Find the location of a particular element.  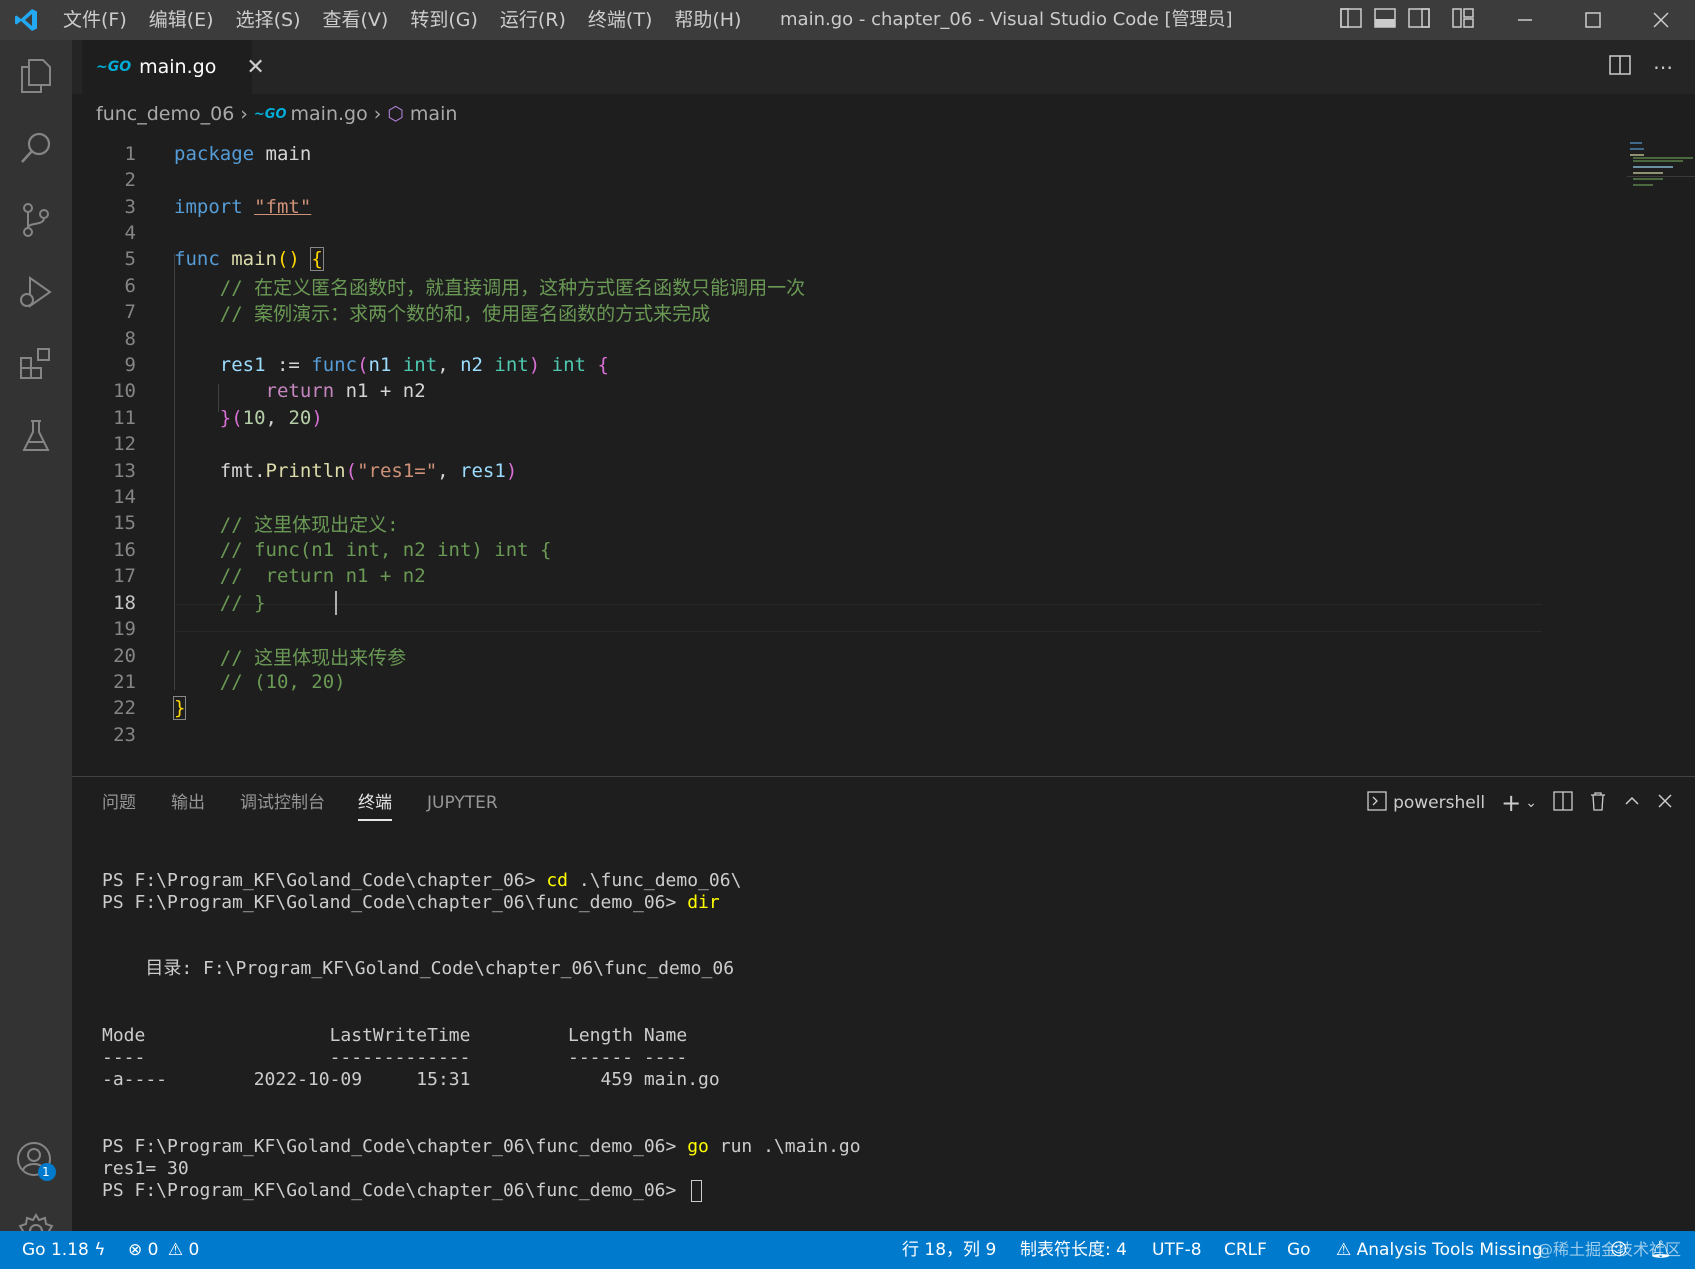

cursor-position: 行 18，列 9 is located at coordinates (949, 1250).